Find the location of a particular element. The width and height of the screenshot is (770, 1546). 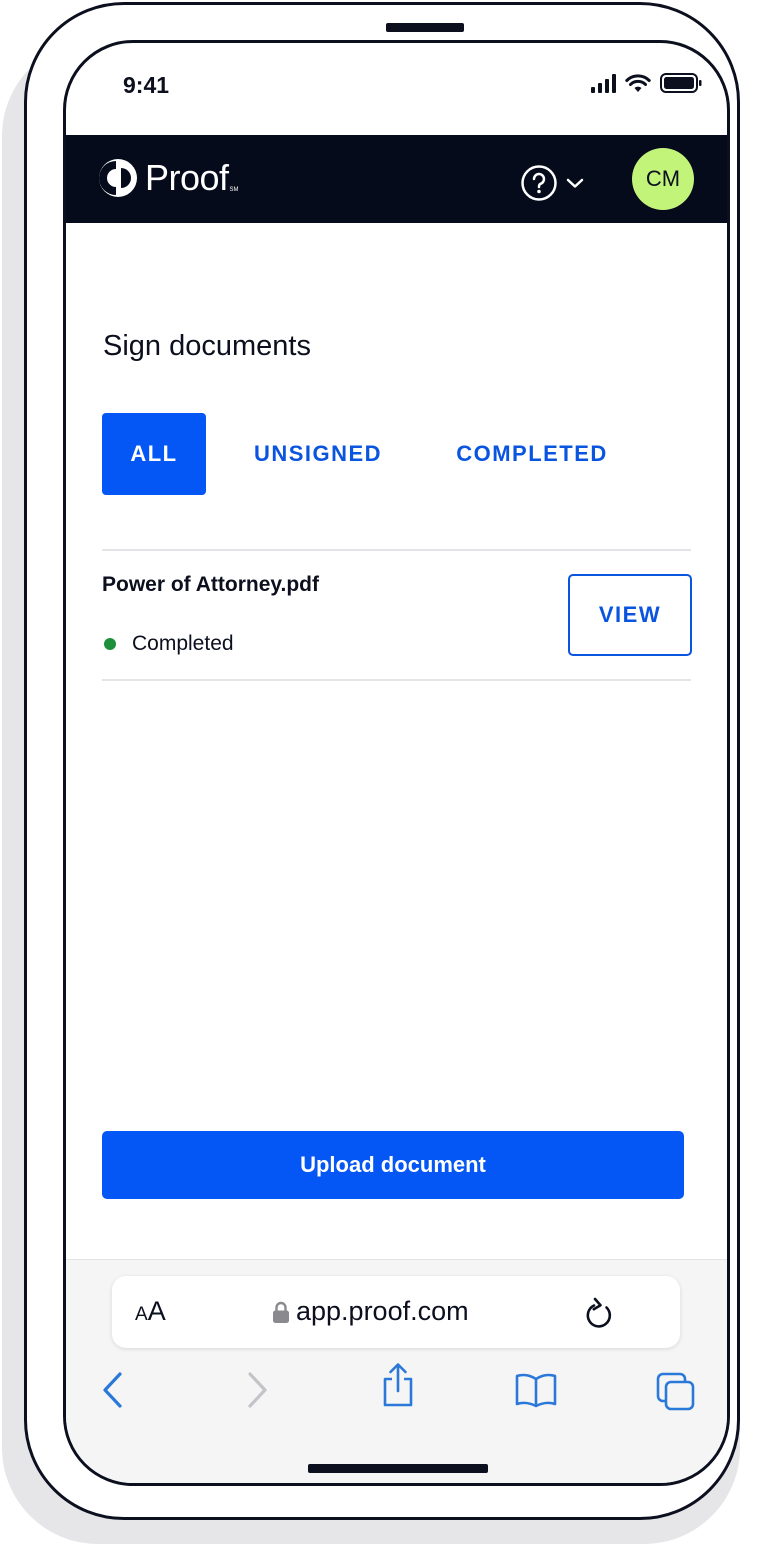

speaker-slot is located at coordinates (425, 27).